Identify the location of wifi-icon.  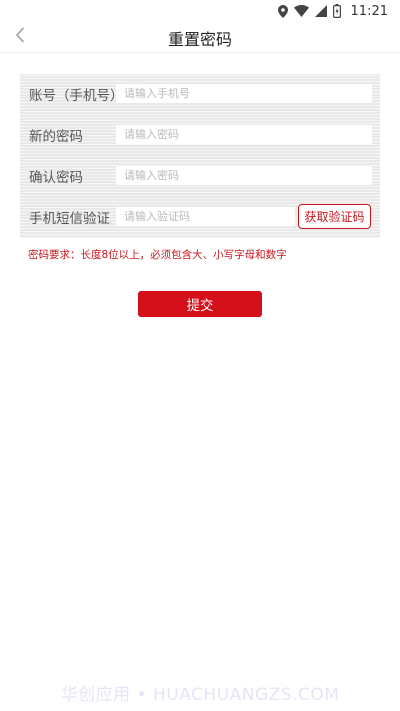
(301, 11).